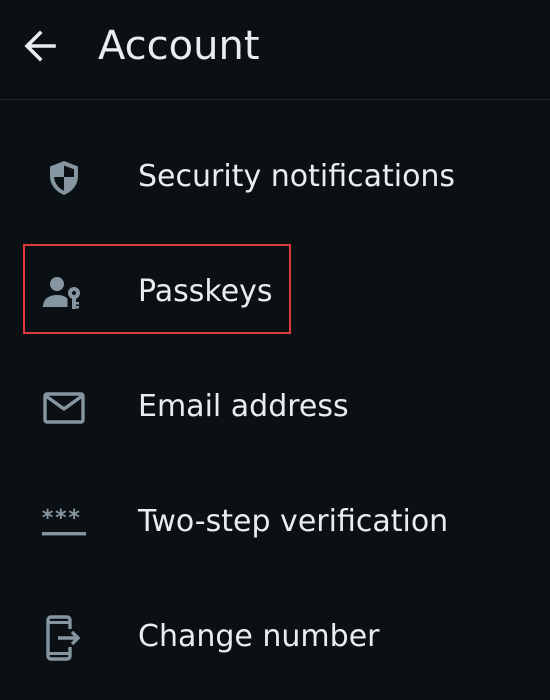  What do you see at coordinates (64, 408) in the screenshot?
I see `envelope-icon` at bounding box center [64, 408].